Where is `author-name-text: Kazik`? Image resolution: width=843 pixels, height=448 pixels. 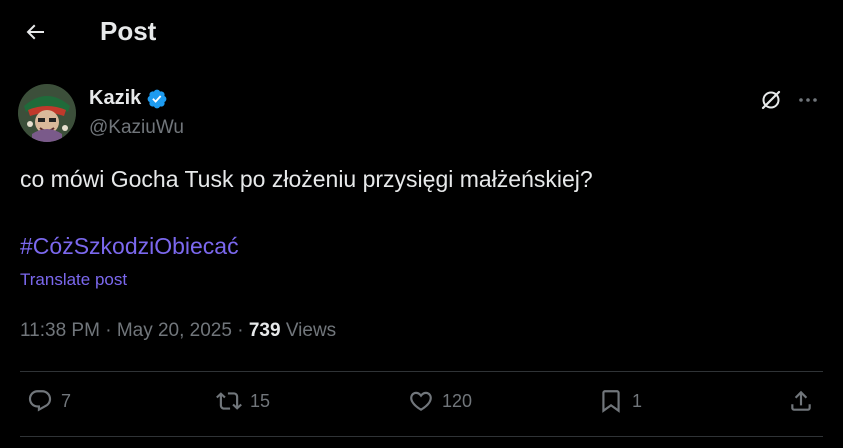
author-name-text: Kazik is located at coordinates (115, 98).